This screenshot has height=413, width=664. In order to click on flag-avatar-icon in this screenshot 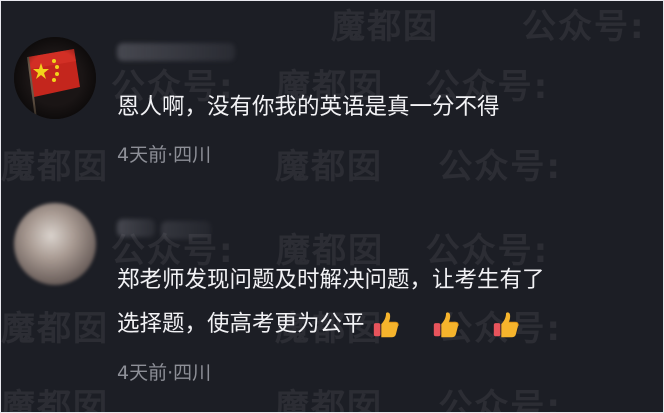, I will do `click(55, 78)`.